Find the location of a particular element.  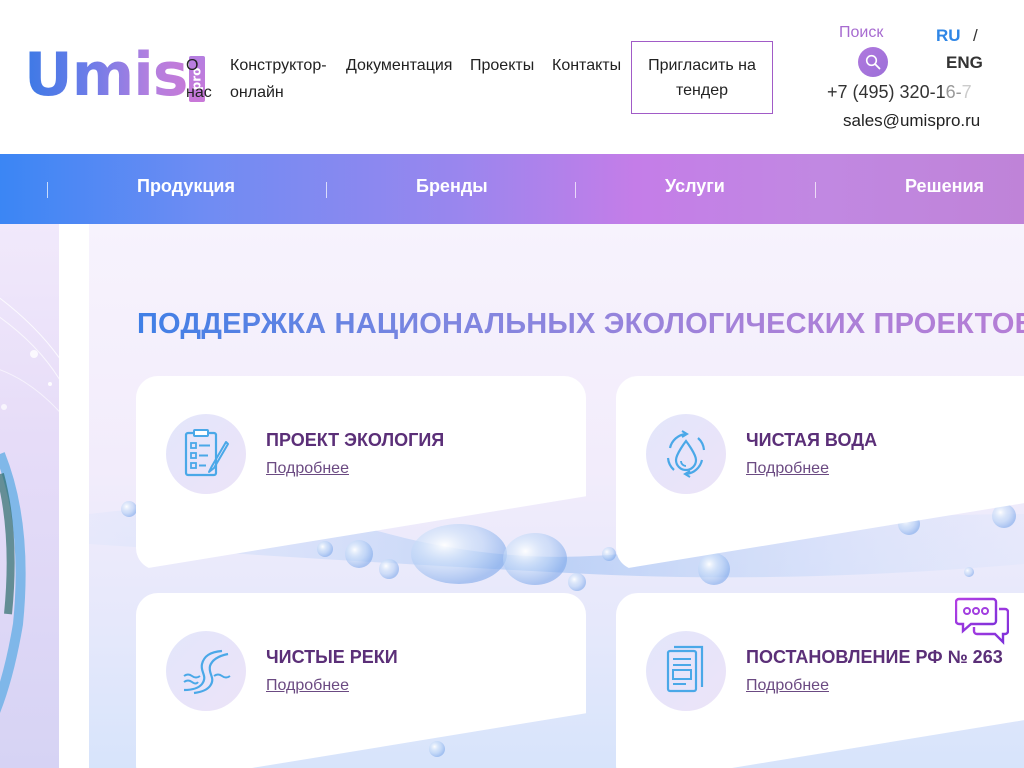

nav-about: Онас is located at coordinates (199, 79).